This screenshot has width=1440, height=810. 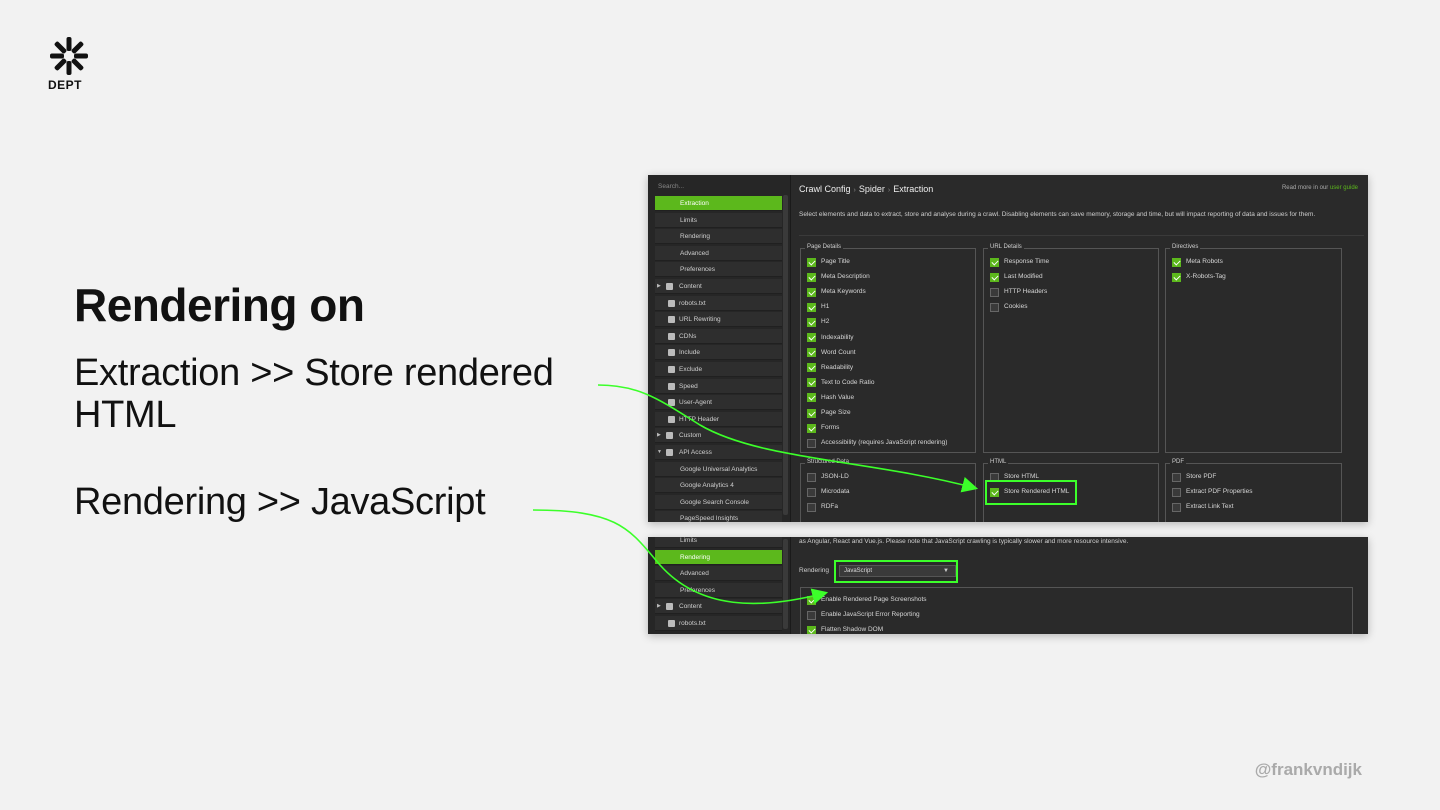 What do you see at coordinates (867, 601) in the screenshot?
I see `checkbox-enable-rendered-page-screenshots: Enable Rendered Page Screenshots` at bounding box center [867, 601].